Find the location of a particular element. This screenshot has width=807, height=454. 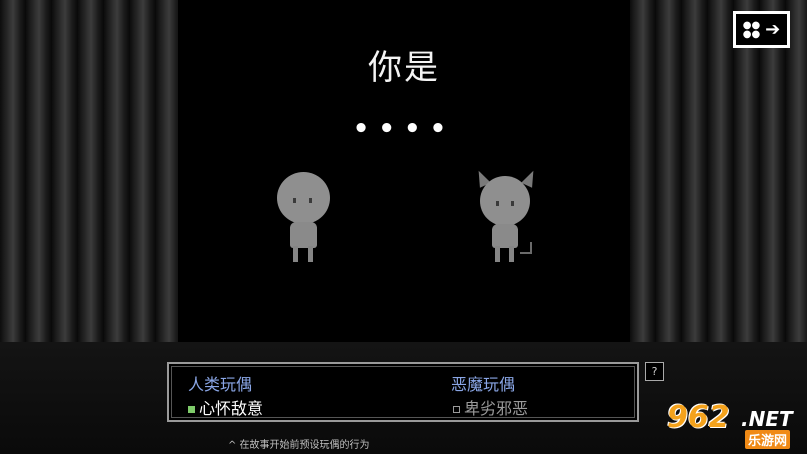

human-doll is located at coordinates (304, 218).